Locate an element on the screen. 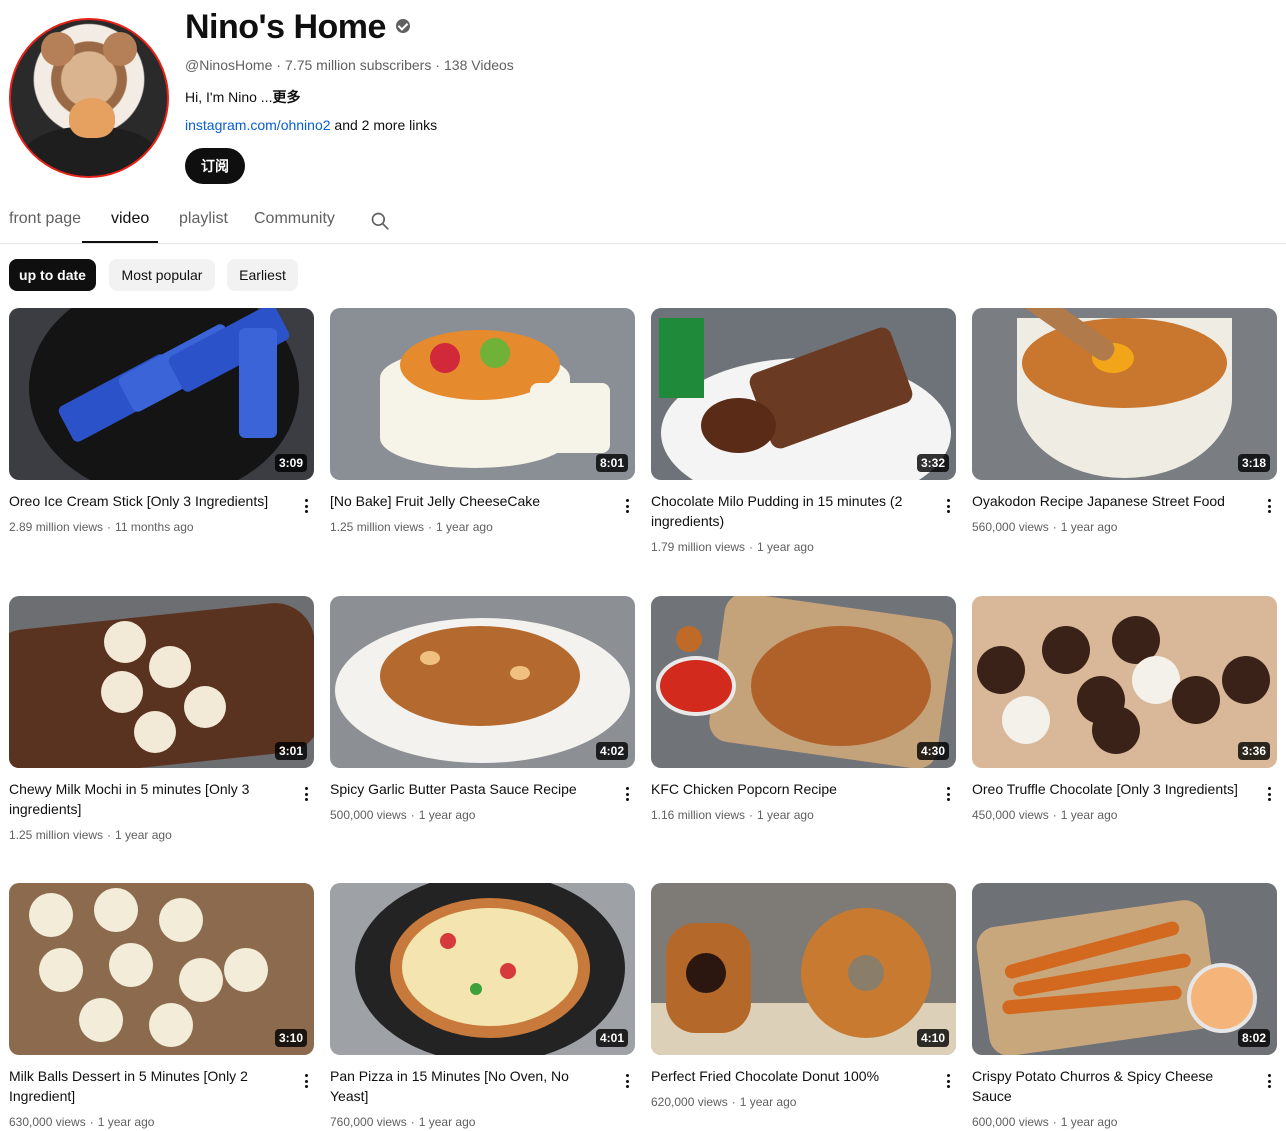 The height and width of the screenshot is (1131, 1286). chip-earliest: Earliest is located at coordinates (262, 275).